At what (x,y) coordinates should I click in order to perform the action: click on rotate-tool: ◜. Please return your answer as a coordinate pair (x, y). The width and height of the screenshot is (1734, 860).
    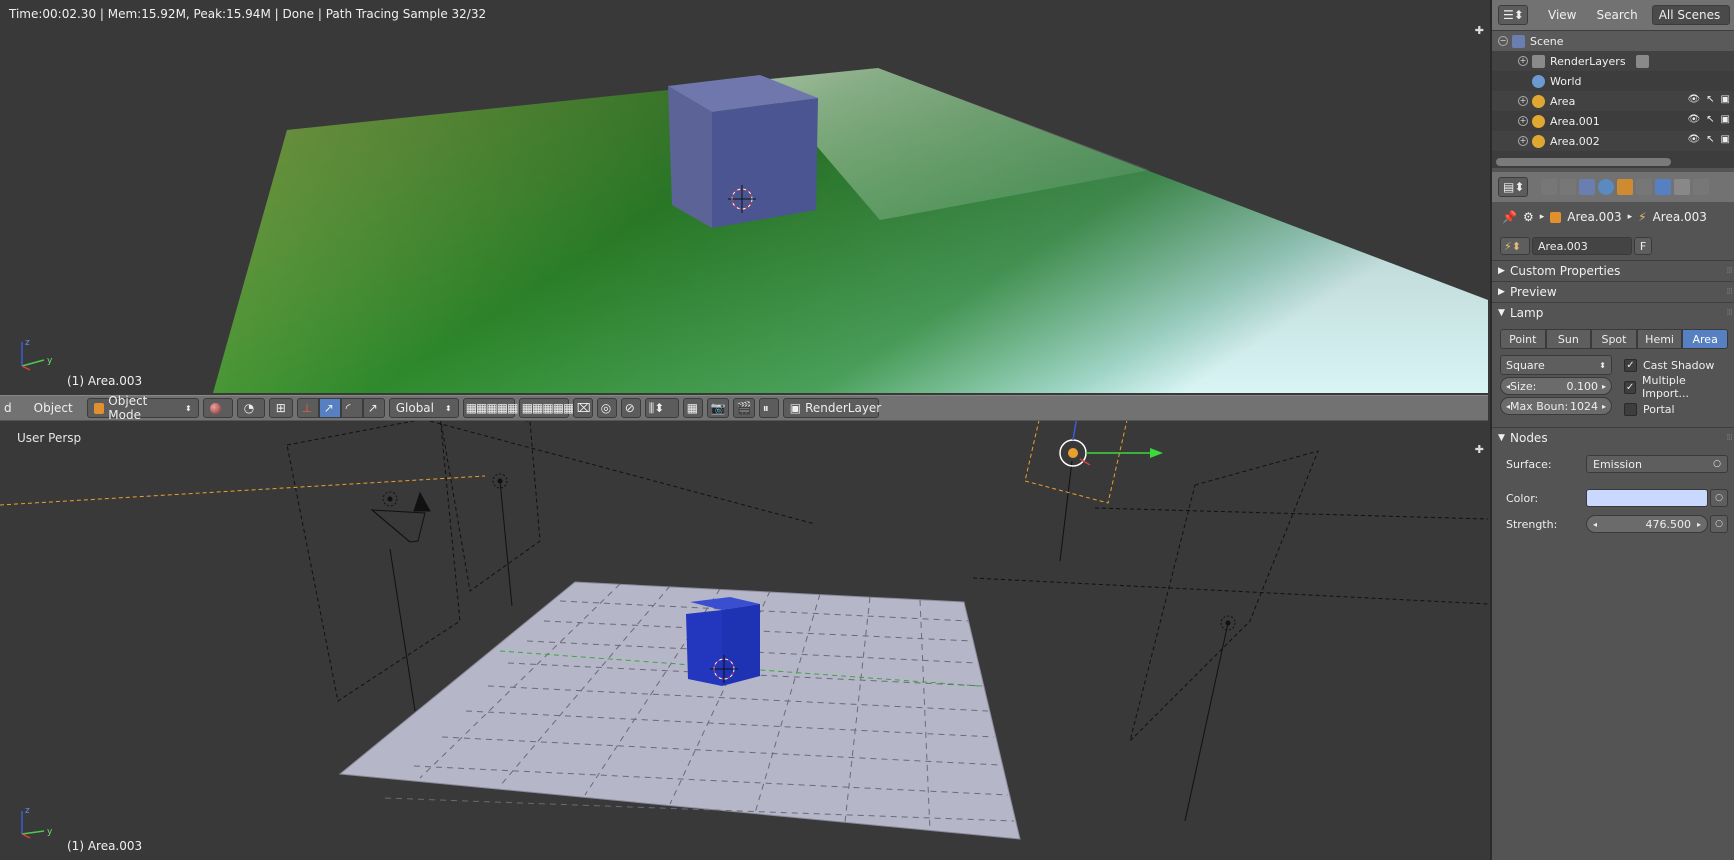
    Looking at the image, I should click on (351, 408).